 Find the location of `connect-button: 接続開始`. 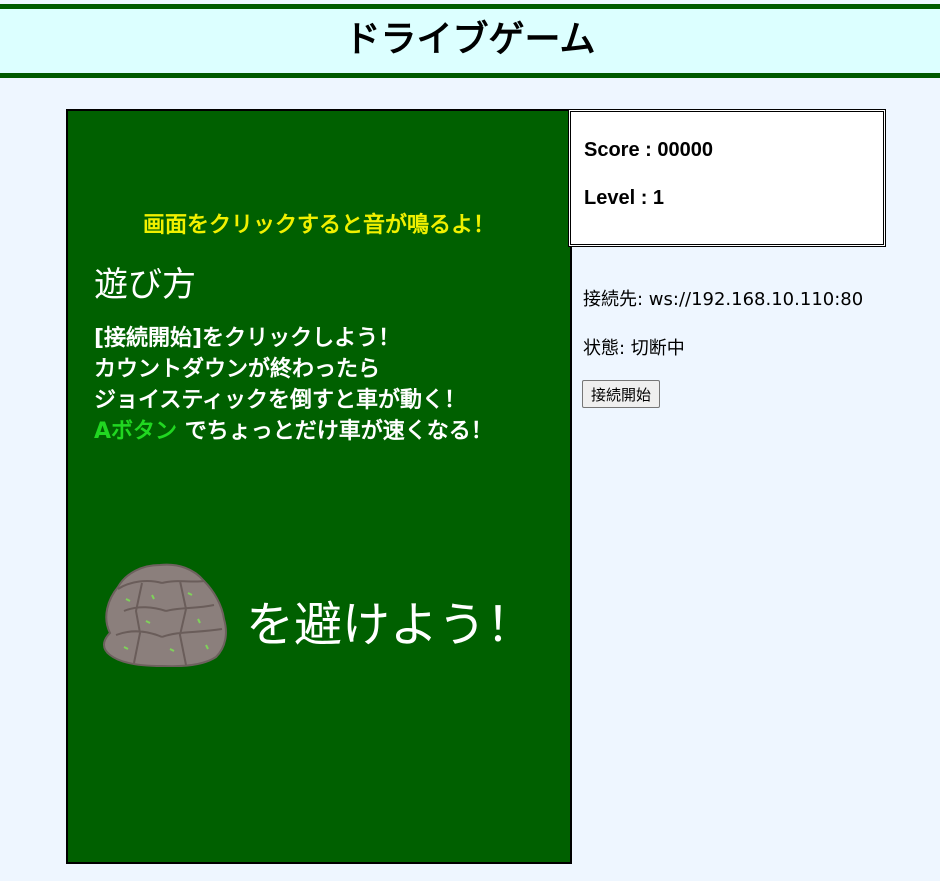

connect-button: 接続開始 is located at coordinates (621, 394).